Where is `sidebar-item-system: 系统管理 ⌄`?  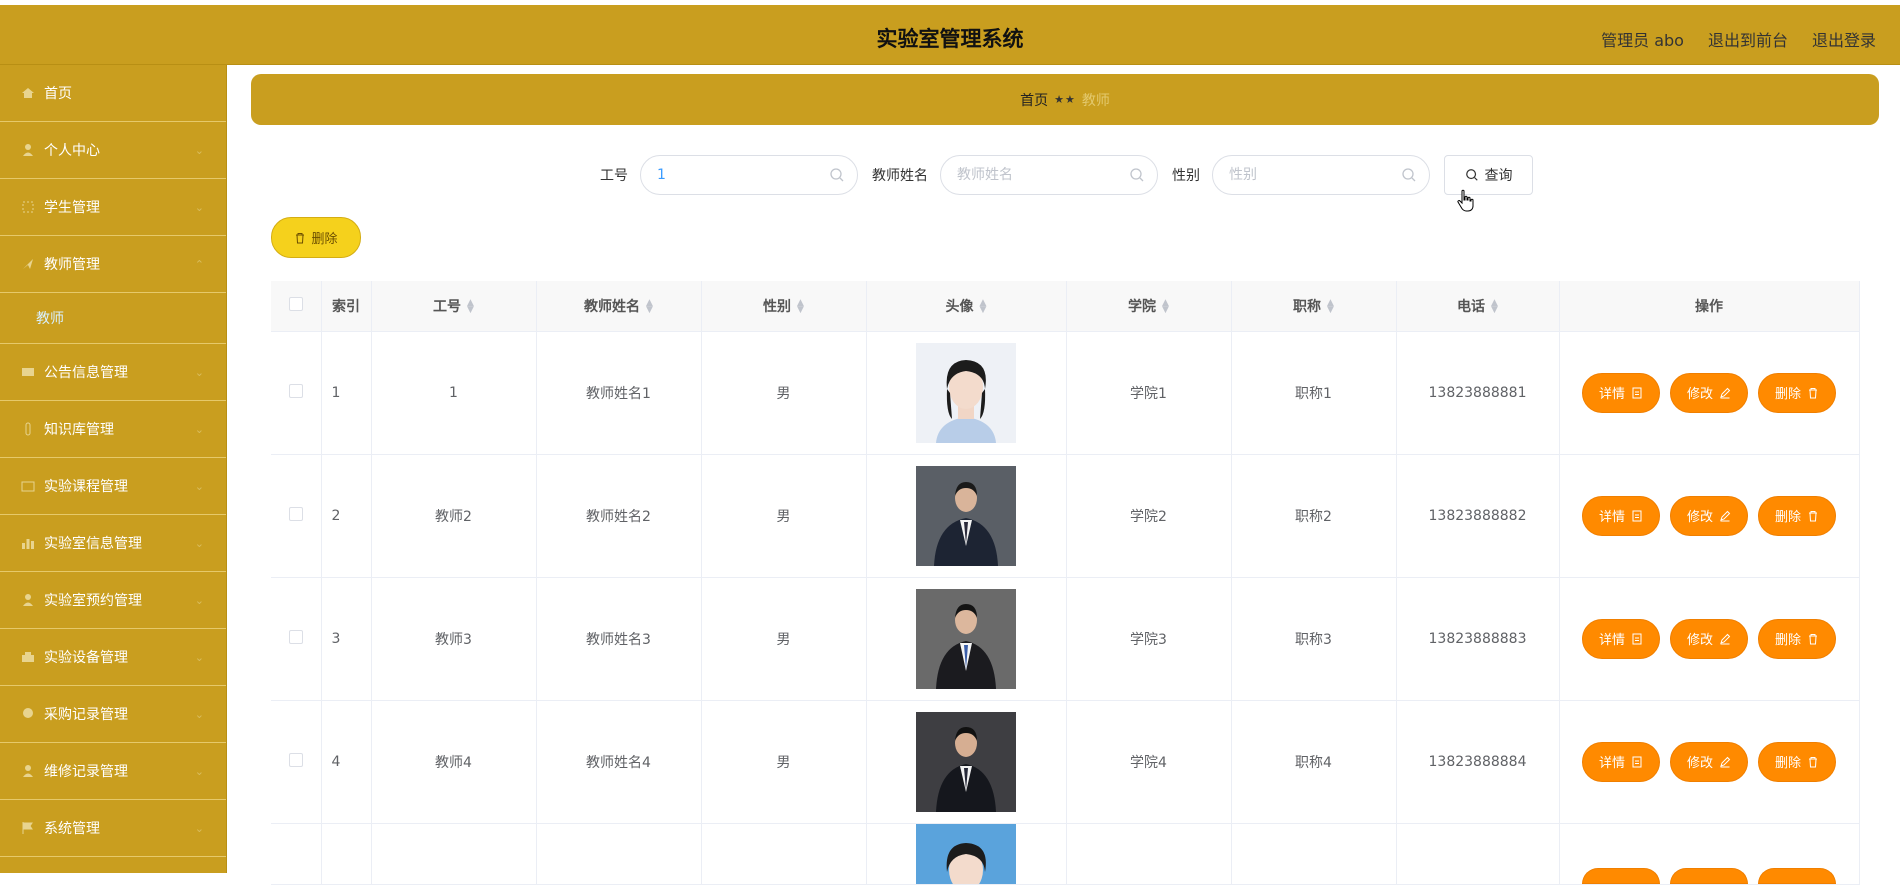
sidebar-item-system: 系统管理 ⌄ is located at coordinates (113, 828).